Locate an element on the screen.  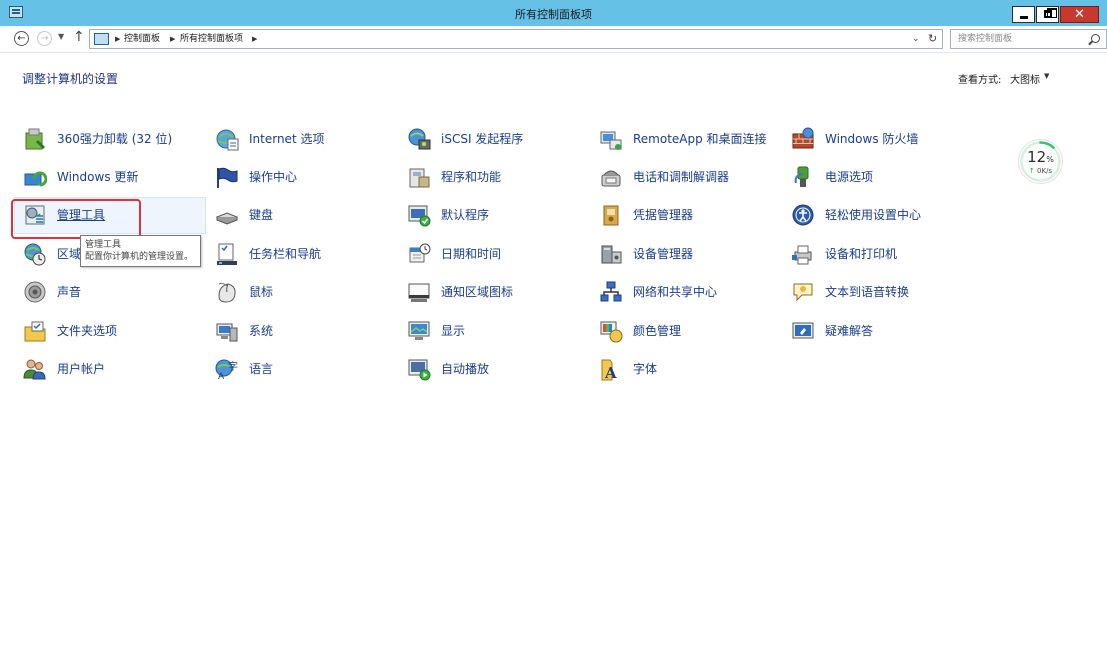
control-panel-item: 系统 is located at coordinates (309, 331).